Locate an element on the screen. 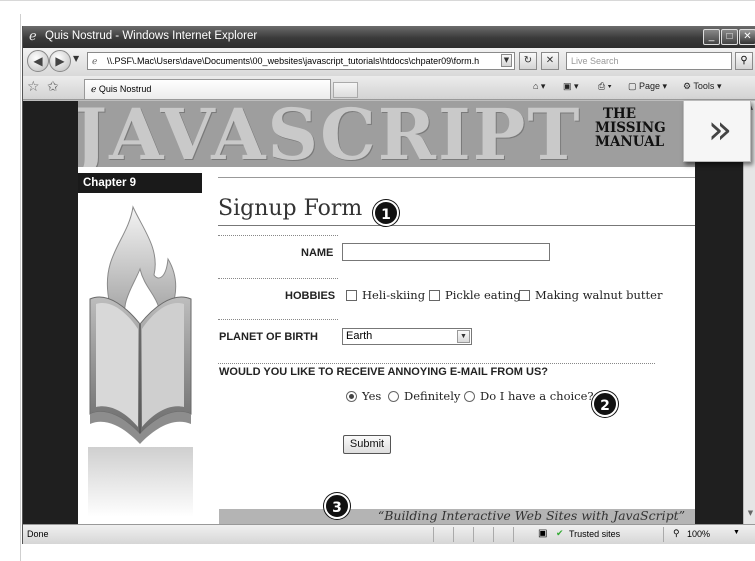 The height and width of the screenshot is (561, 755). maximize-button: □ is located at coordinates (729, 37).